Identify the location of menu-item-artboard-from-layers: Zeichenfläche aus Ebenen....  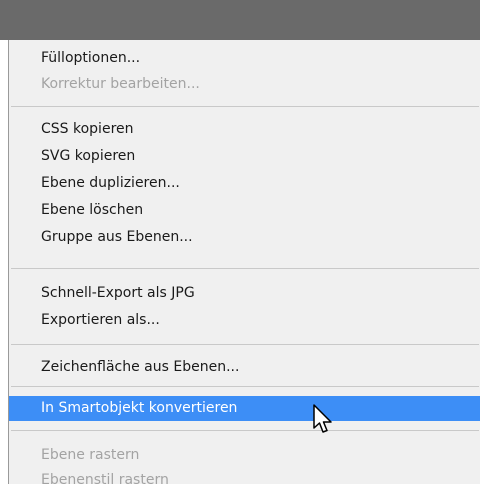
(244, 367).